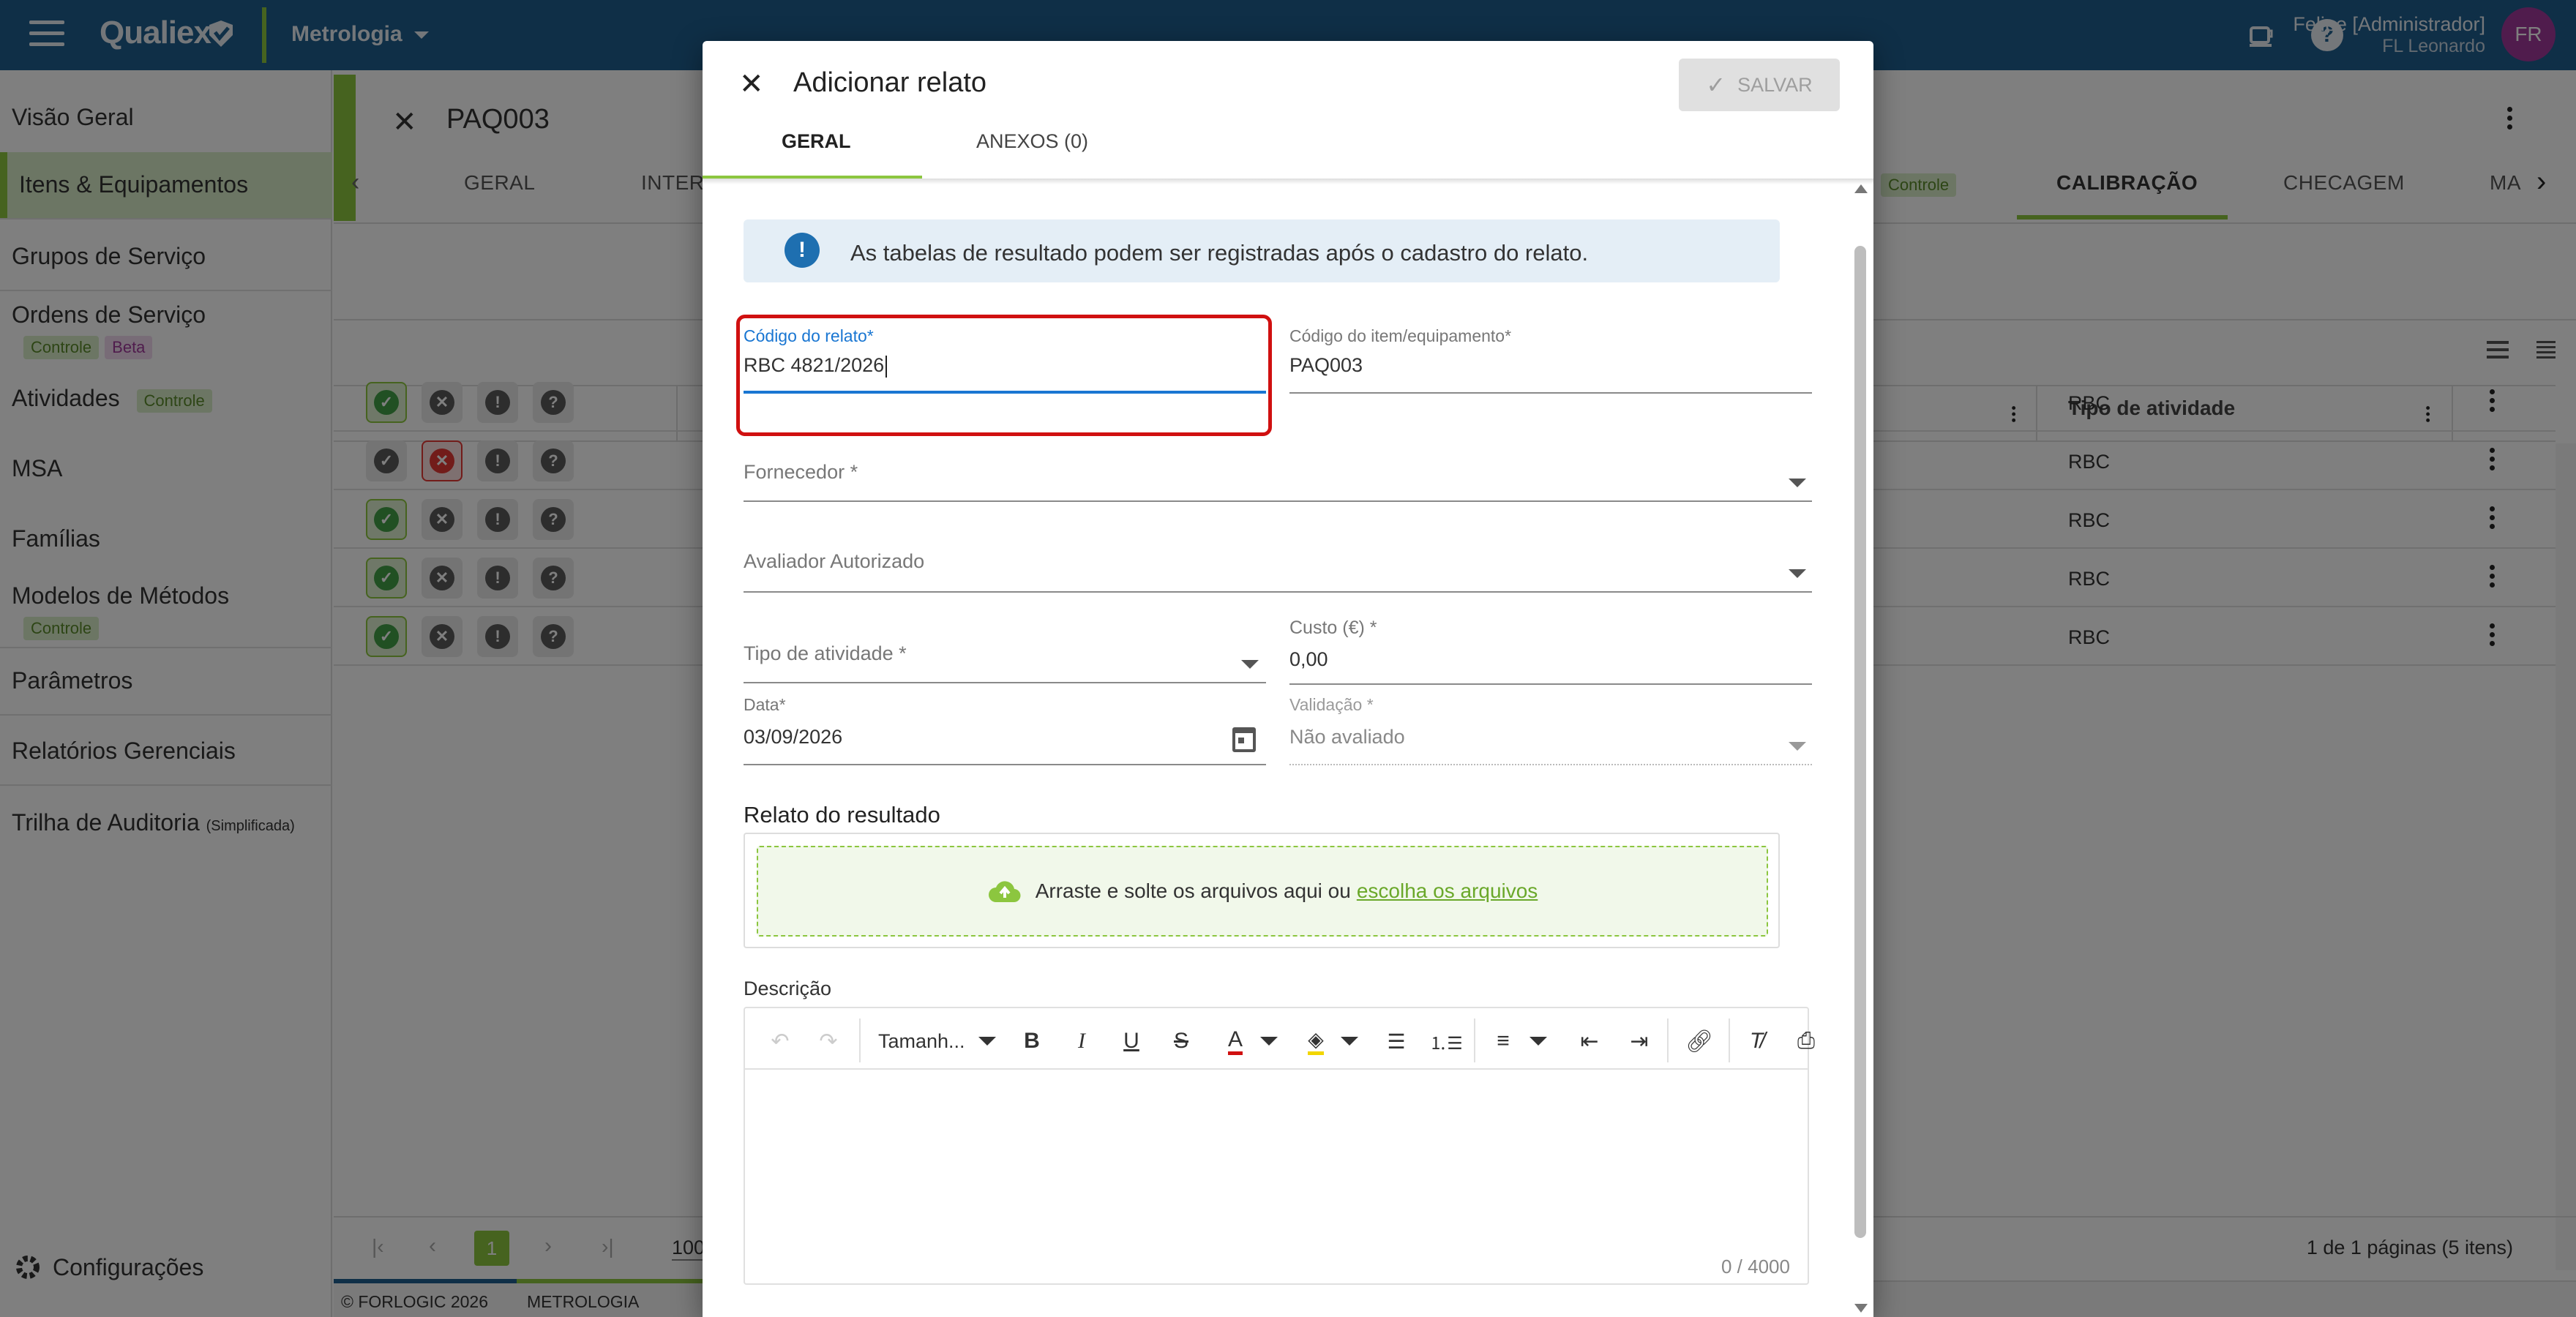 The width and height of the screenshot is (2576, 1317). What do you see at coordinates (1639, 1041) in the screenshot?
I see `indent-icon: ⇥` at bounding box center [1639, 1041].